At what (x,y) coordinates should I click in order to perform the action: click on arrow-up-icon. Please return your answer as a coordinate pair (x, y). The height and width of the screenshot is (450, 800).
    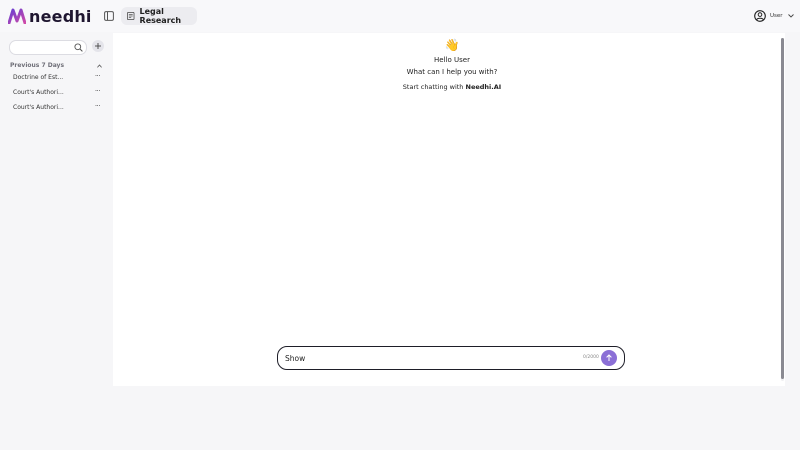
    Looking at the image, I should click on (609, 357).